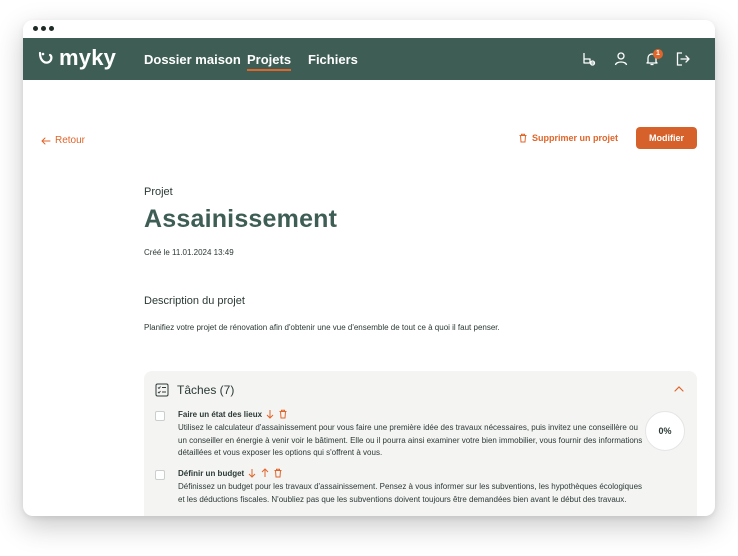  What do you see at coordinates (333, 59) in the screenshot?
I see `nav-fichiers: Fichiers` at bounding box center [333, 59].